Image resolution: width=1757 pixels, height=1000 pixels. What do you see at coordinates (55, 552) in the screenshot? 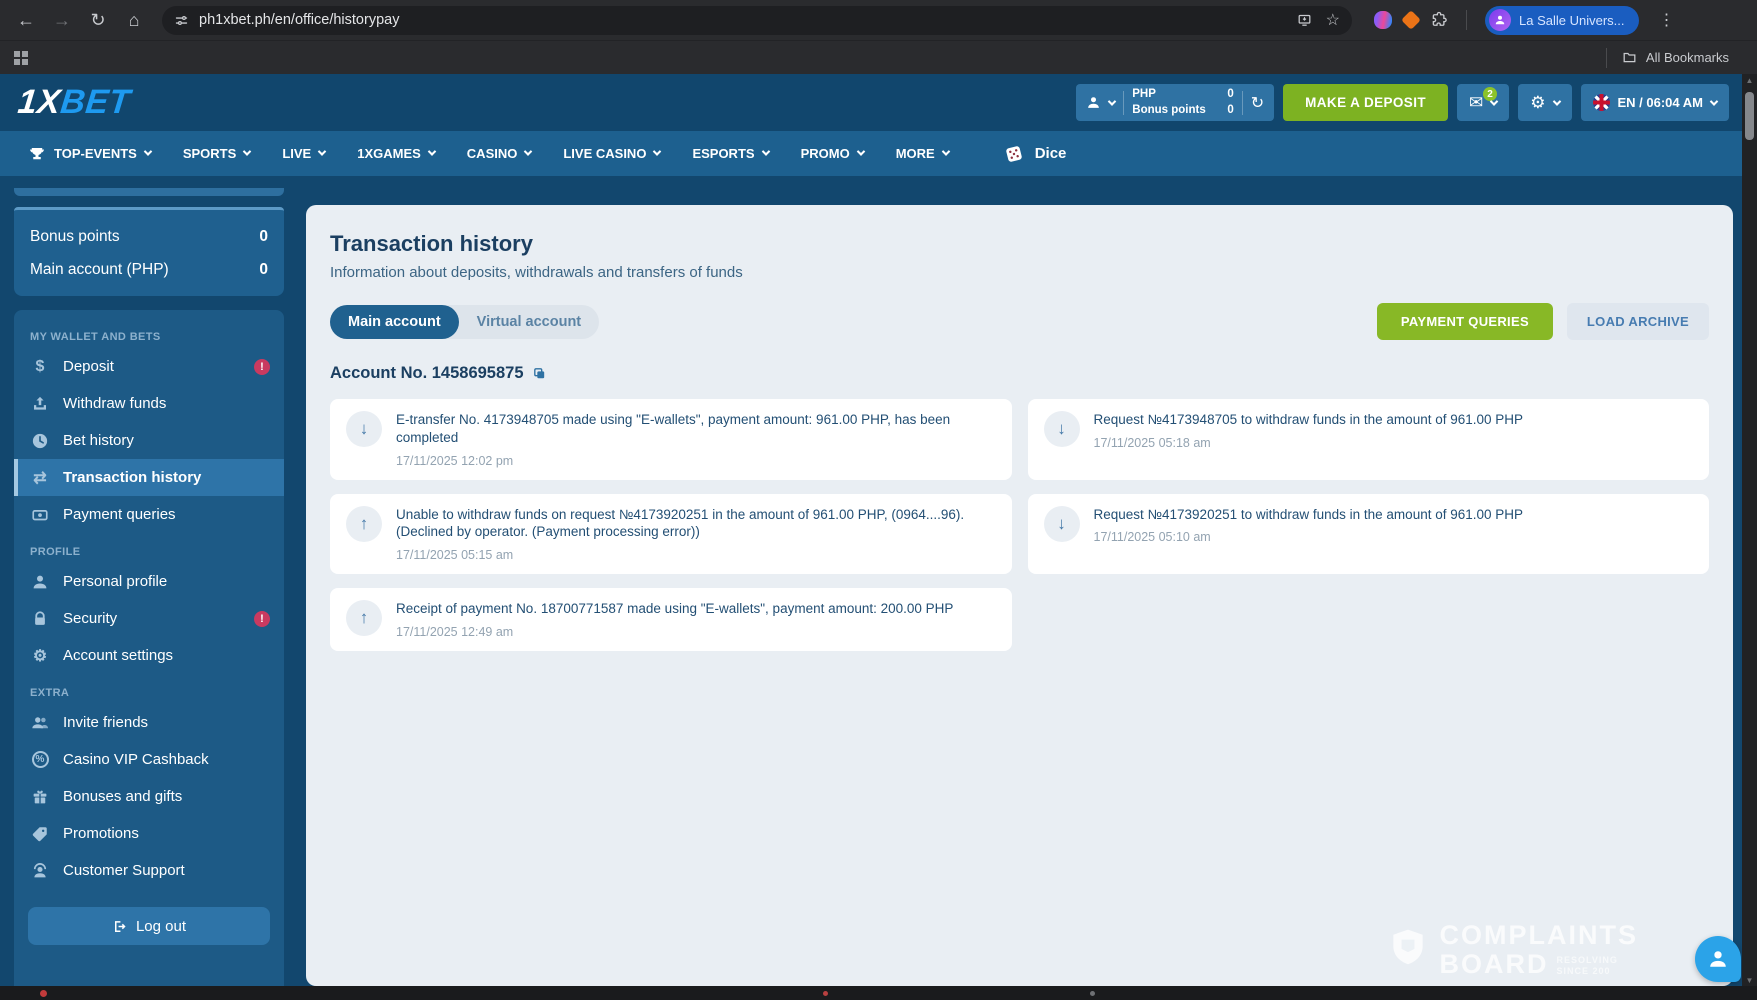
I see `section-profile: PROFILE` at bounding box center [55, 552].